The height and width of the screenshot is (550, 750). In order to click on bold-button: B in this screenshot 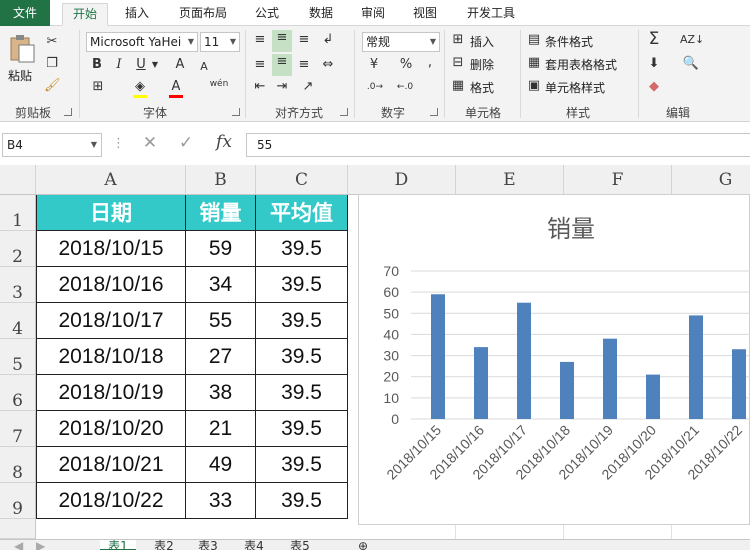, I will do `click(97, 65)`.